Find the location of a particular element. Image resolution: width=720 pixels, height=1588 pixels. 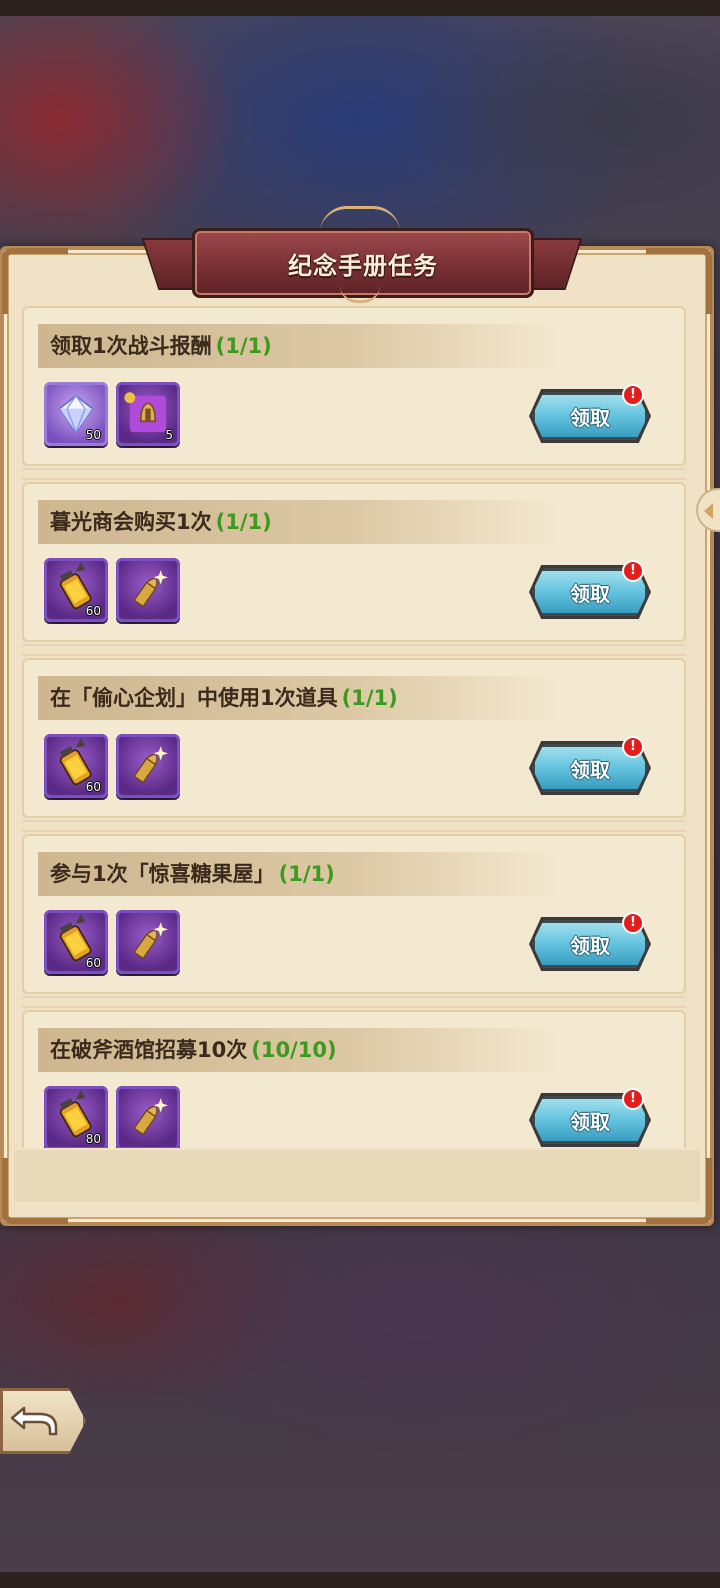

reward-item-canister: 80 is located at coordinates (76, 1117).